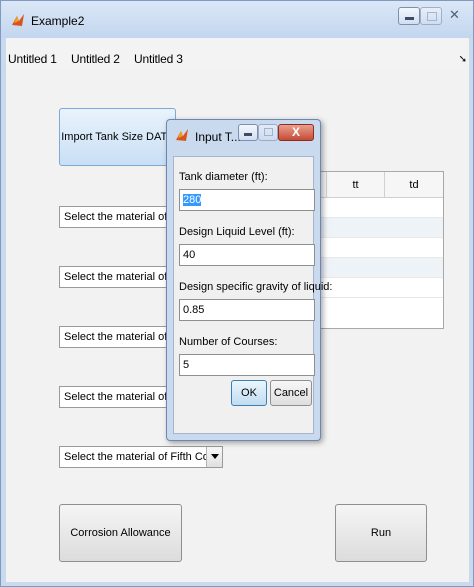  Describe the element at coordinates (143, 457) in the screenshot. I see `select-label: Select the material of Fifth Course:` at that location.